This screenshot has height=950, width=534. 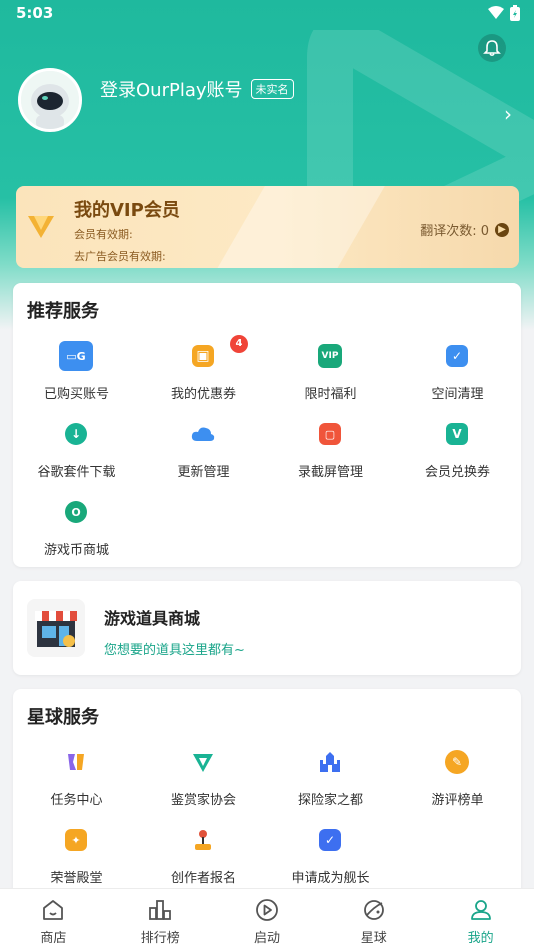 What do you see at coordinates (160, 910) in the screenshot?
I see `ranking-icon` at bounding box center [160, 910].